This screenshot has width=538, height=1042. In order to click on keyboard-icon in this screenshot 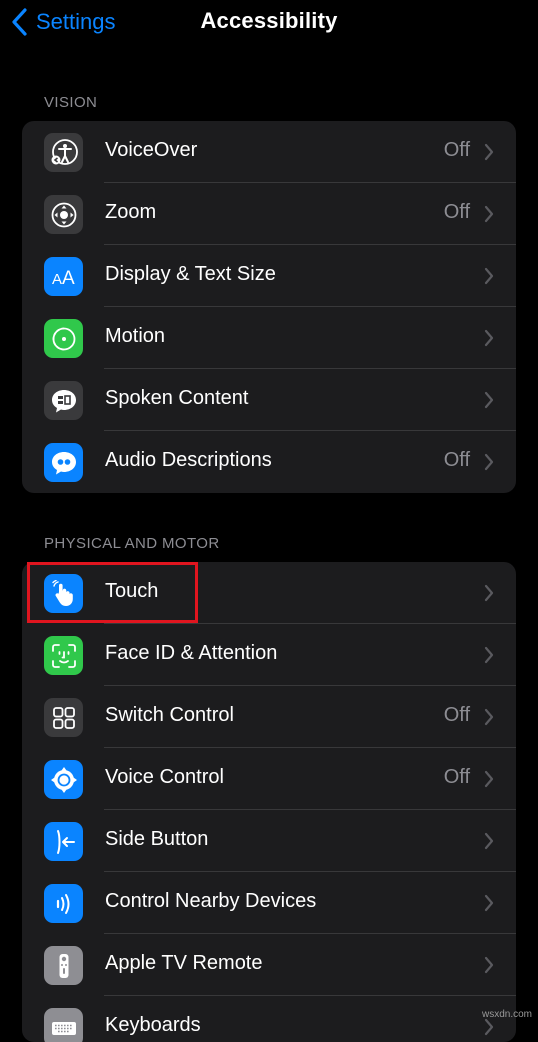, I will do `click(63, 1025)`.